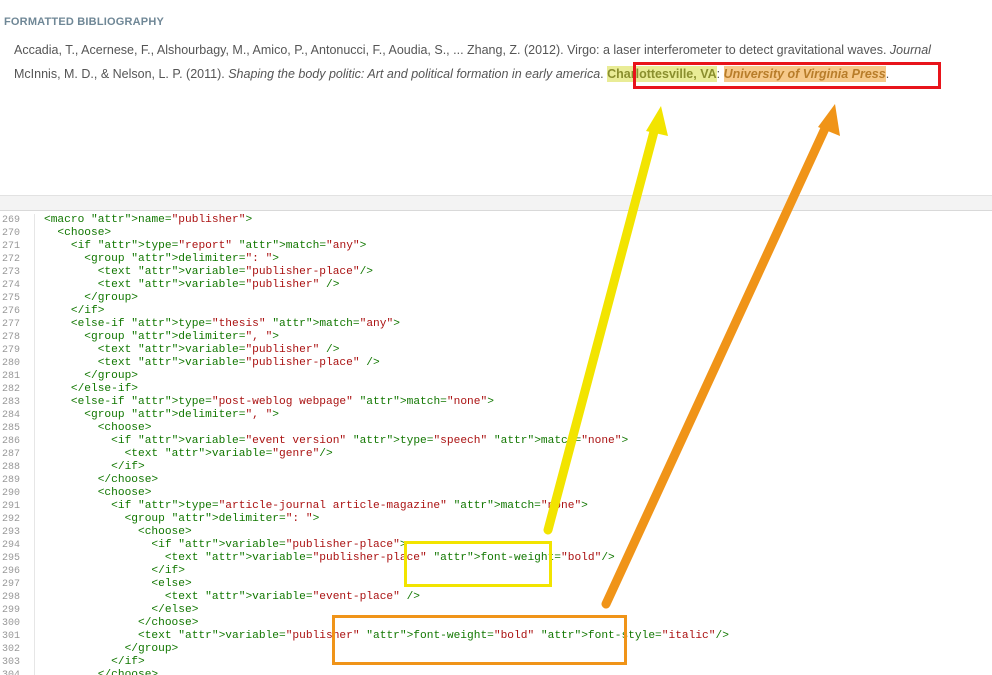  I want to click on code-text: </else-if>, so click(91, 389).